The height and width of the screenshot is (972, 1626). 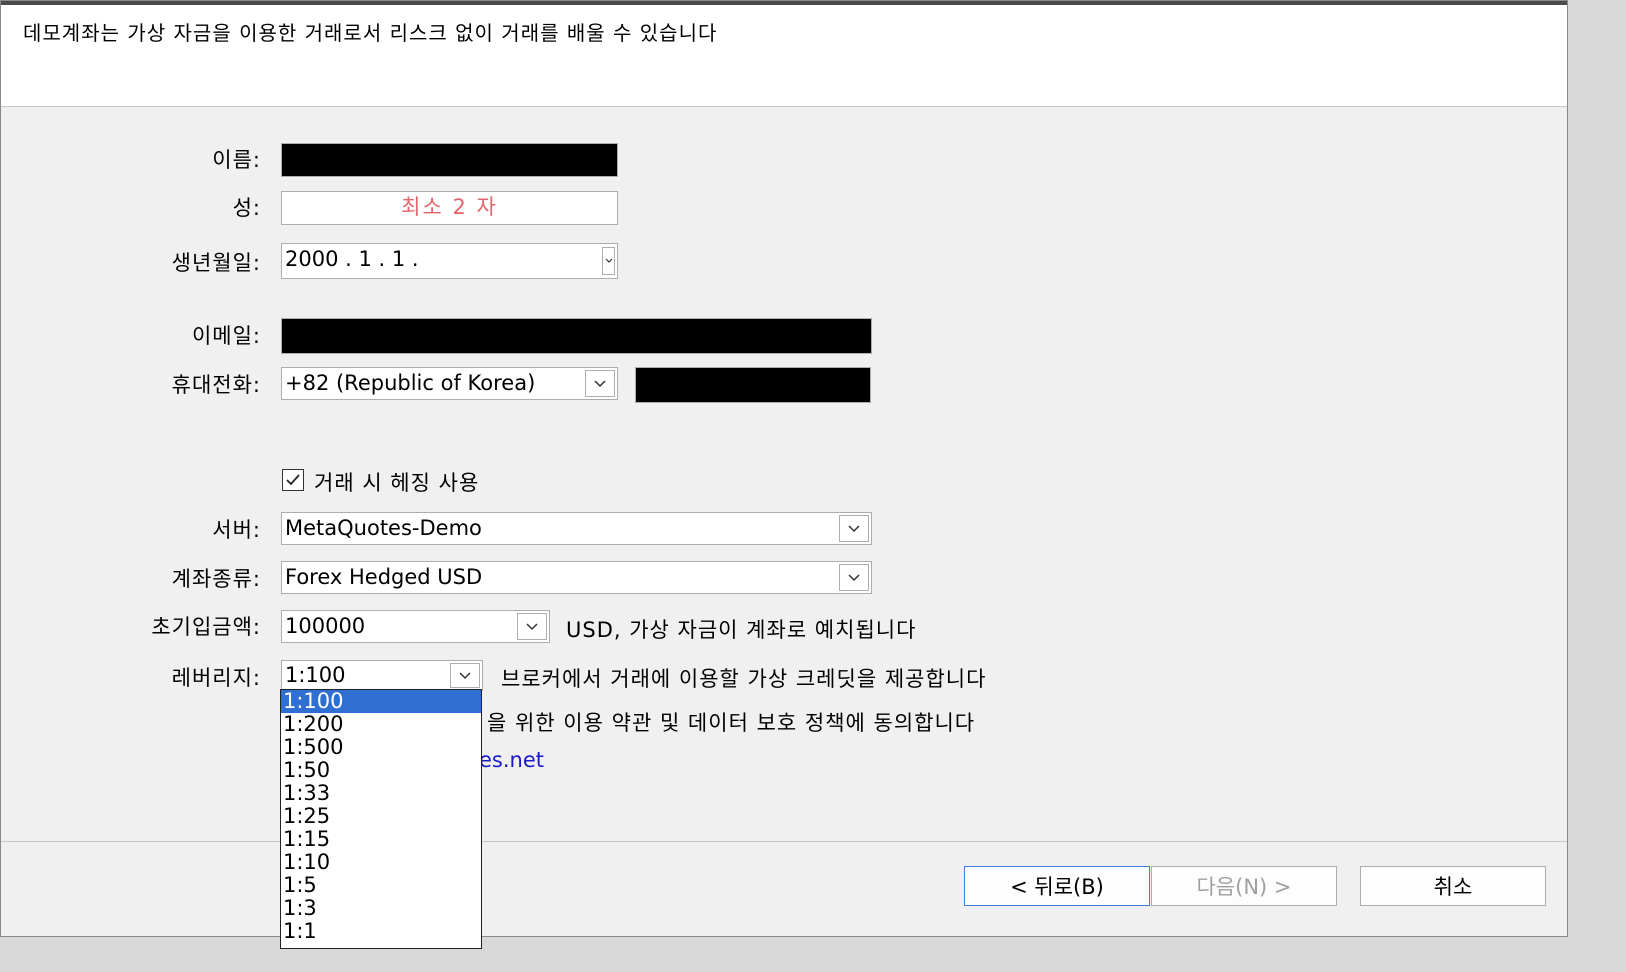 What do you see at coordinates (415, 626) in the screenshot?
I see `deposit-select: 100000` at bounding box center [415, 626].